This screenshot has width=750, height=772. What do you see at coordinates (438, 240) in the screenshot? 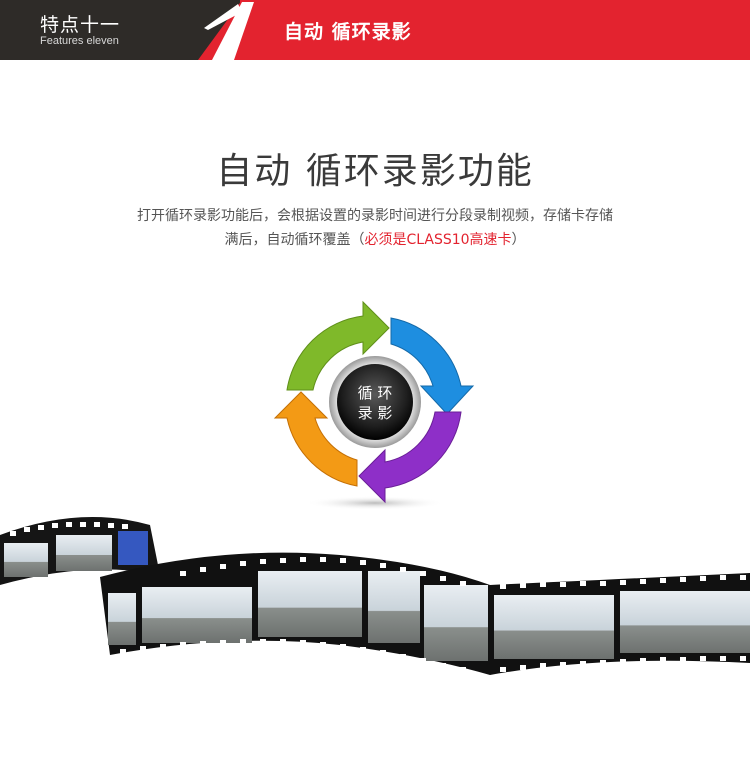
I see `desc-highlight: 必须是CLASS10高速卡` at bounding box center [438, 240].